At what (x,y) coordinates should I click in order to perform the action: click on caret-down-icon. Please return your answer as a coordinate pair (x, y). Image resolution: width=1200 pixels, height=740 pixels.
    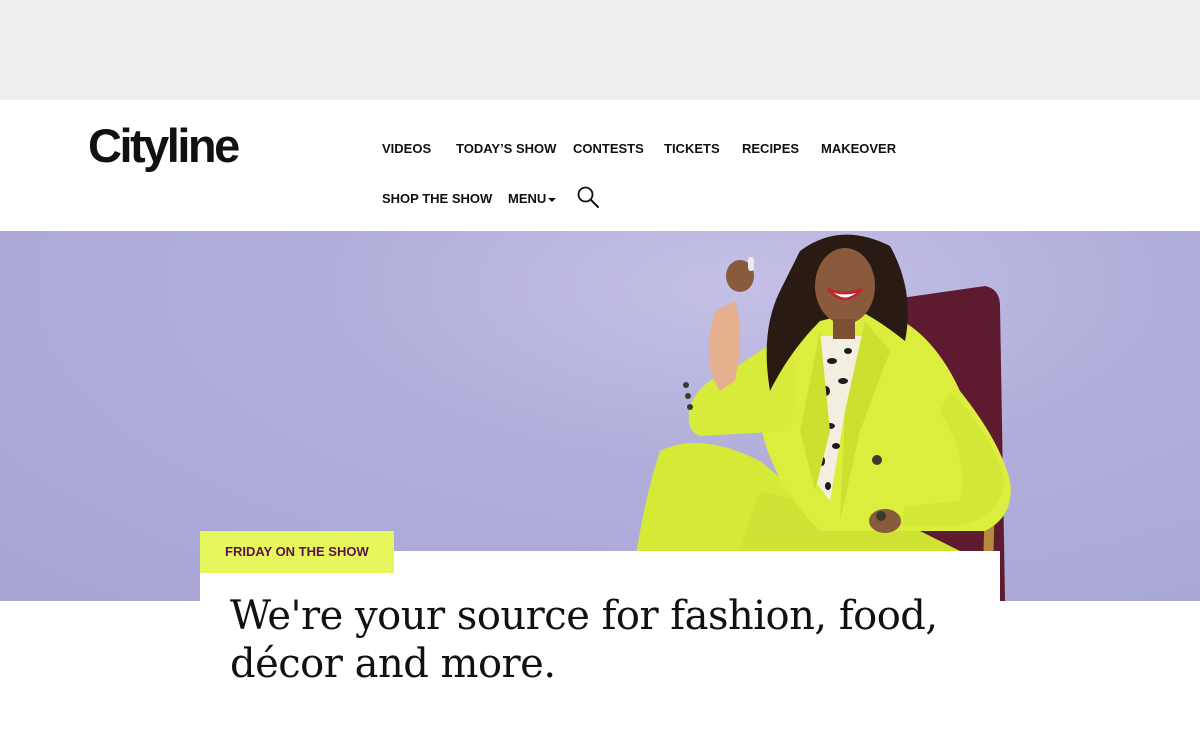
    Looking at the image, I should click on (552, 199).